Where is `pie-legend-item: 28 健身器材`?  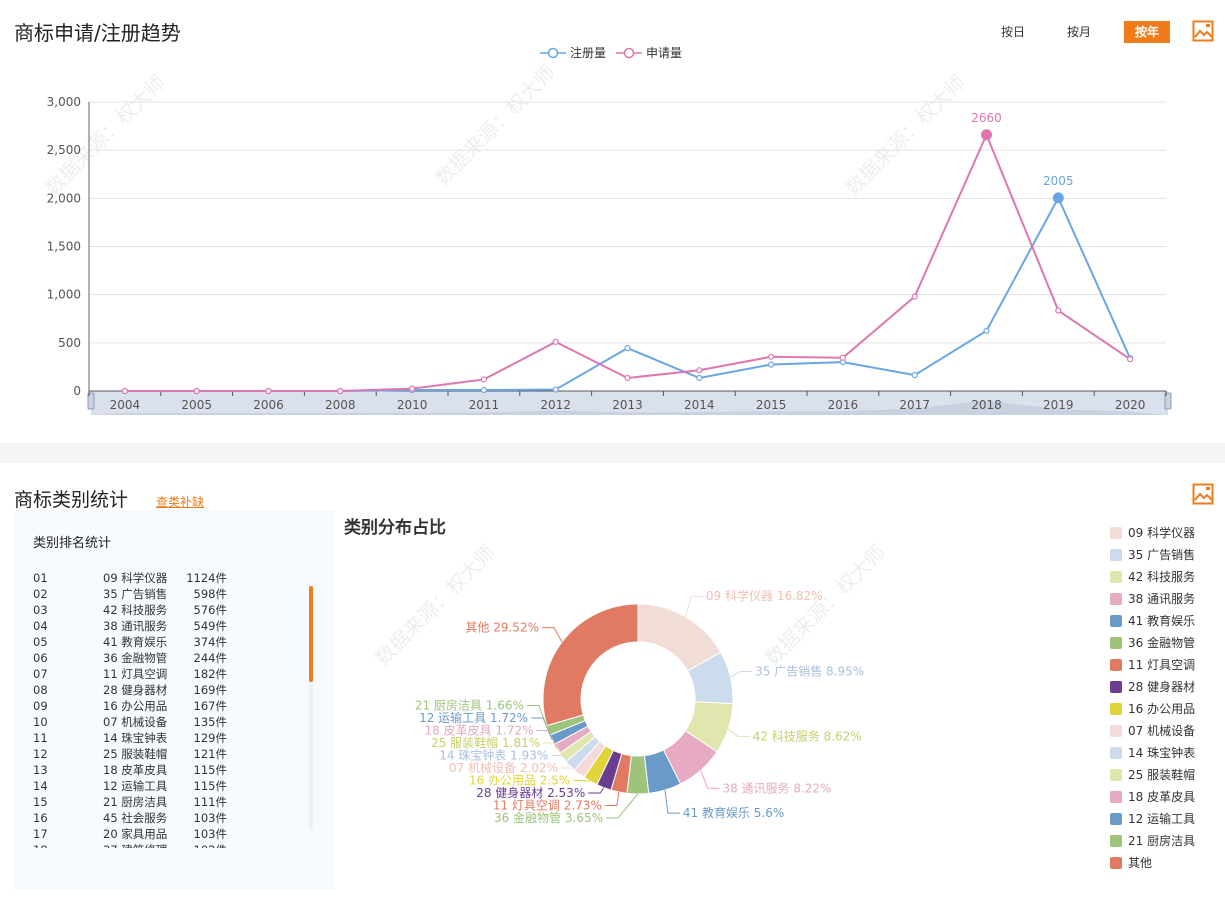
pie-legend-item: 28 健身器材 is located at coordinates (1152, 690).